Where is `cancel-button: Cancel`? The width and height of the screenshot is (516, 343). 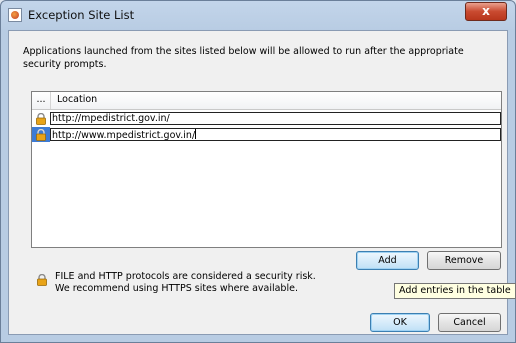 cancel-button: Cancel is located at coordinates (469, 322).